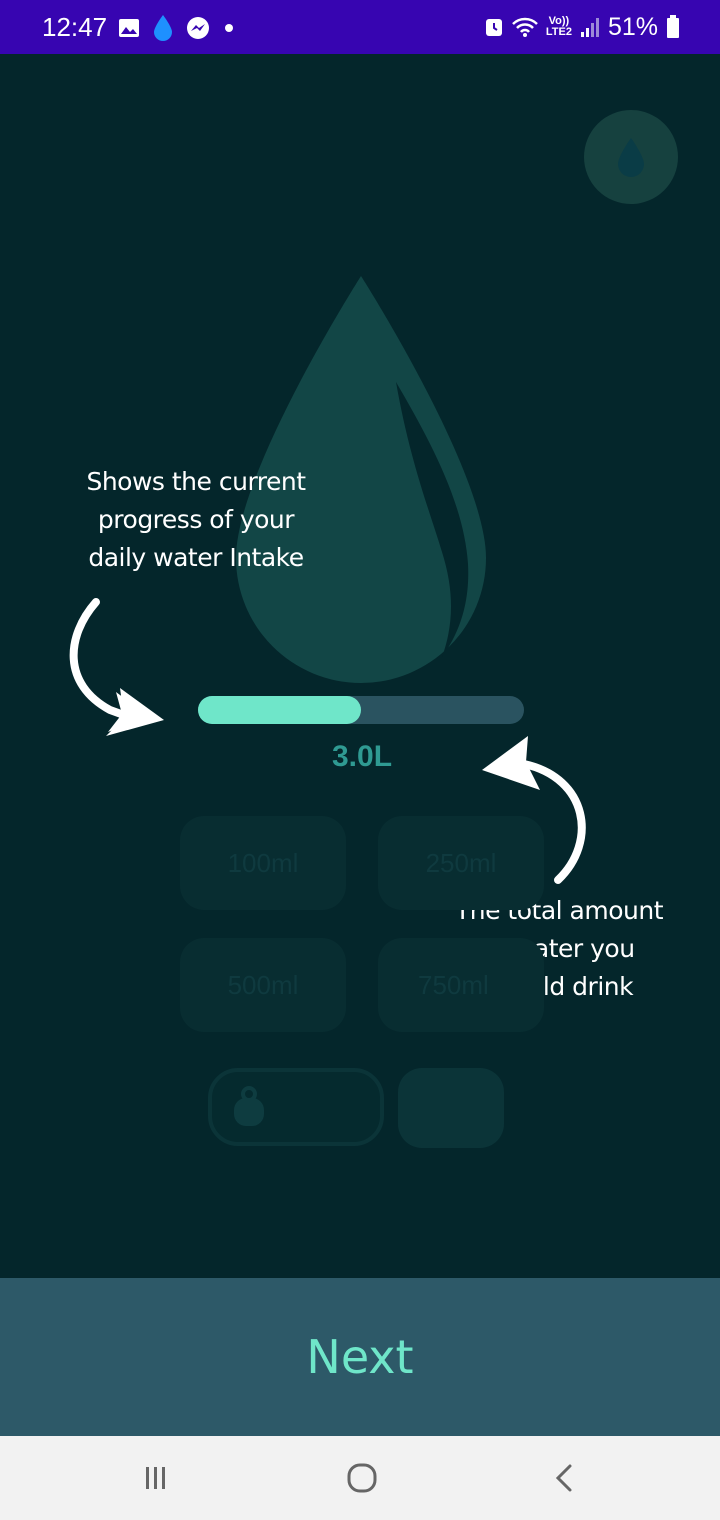 The width and height of the screenshot is (720, 1520). Describe the element at coordinates (116, 667) in the screenshot. I see `curved-arrow-icon` at that location.